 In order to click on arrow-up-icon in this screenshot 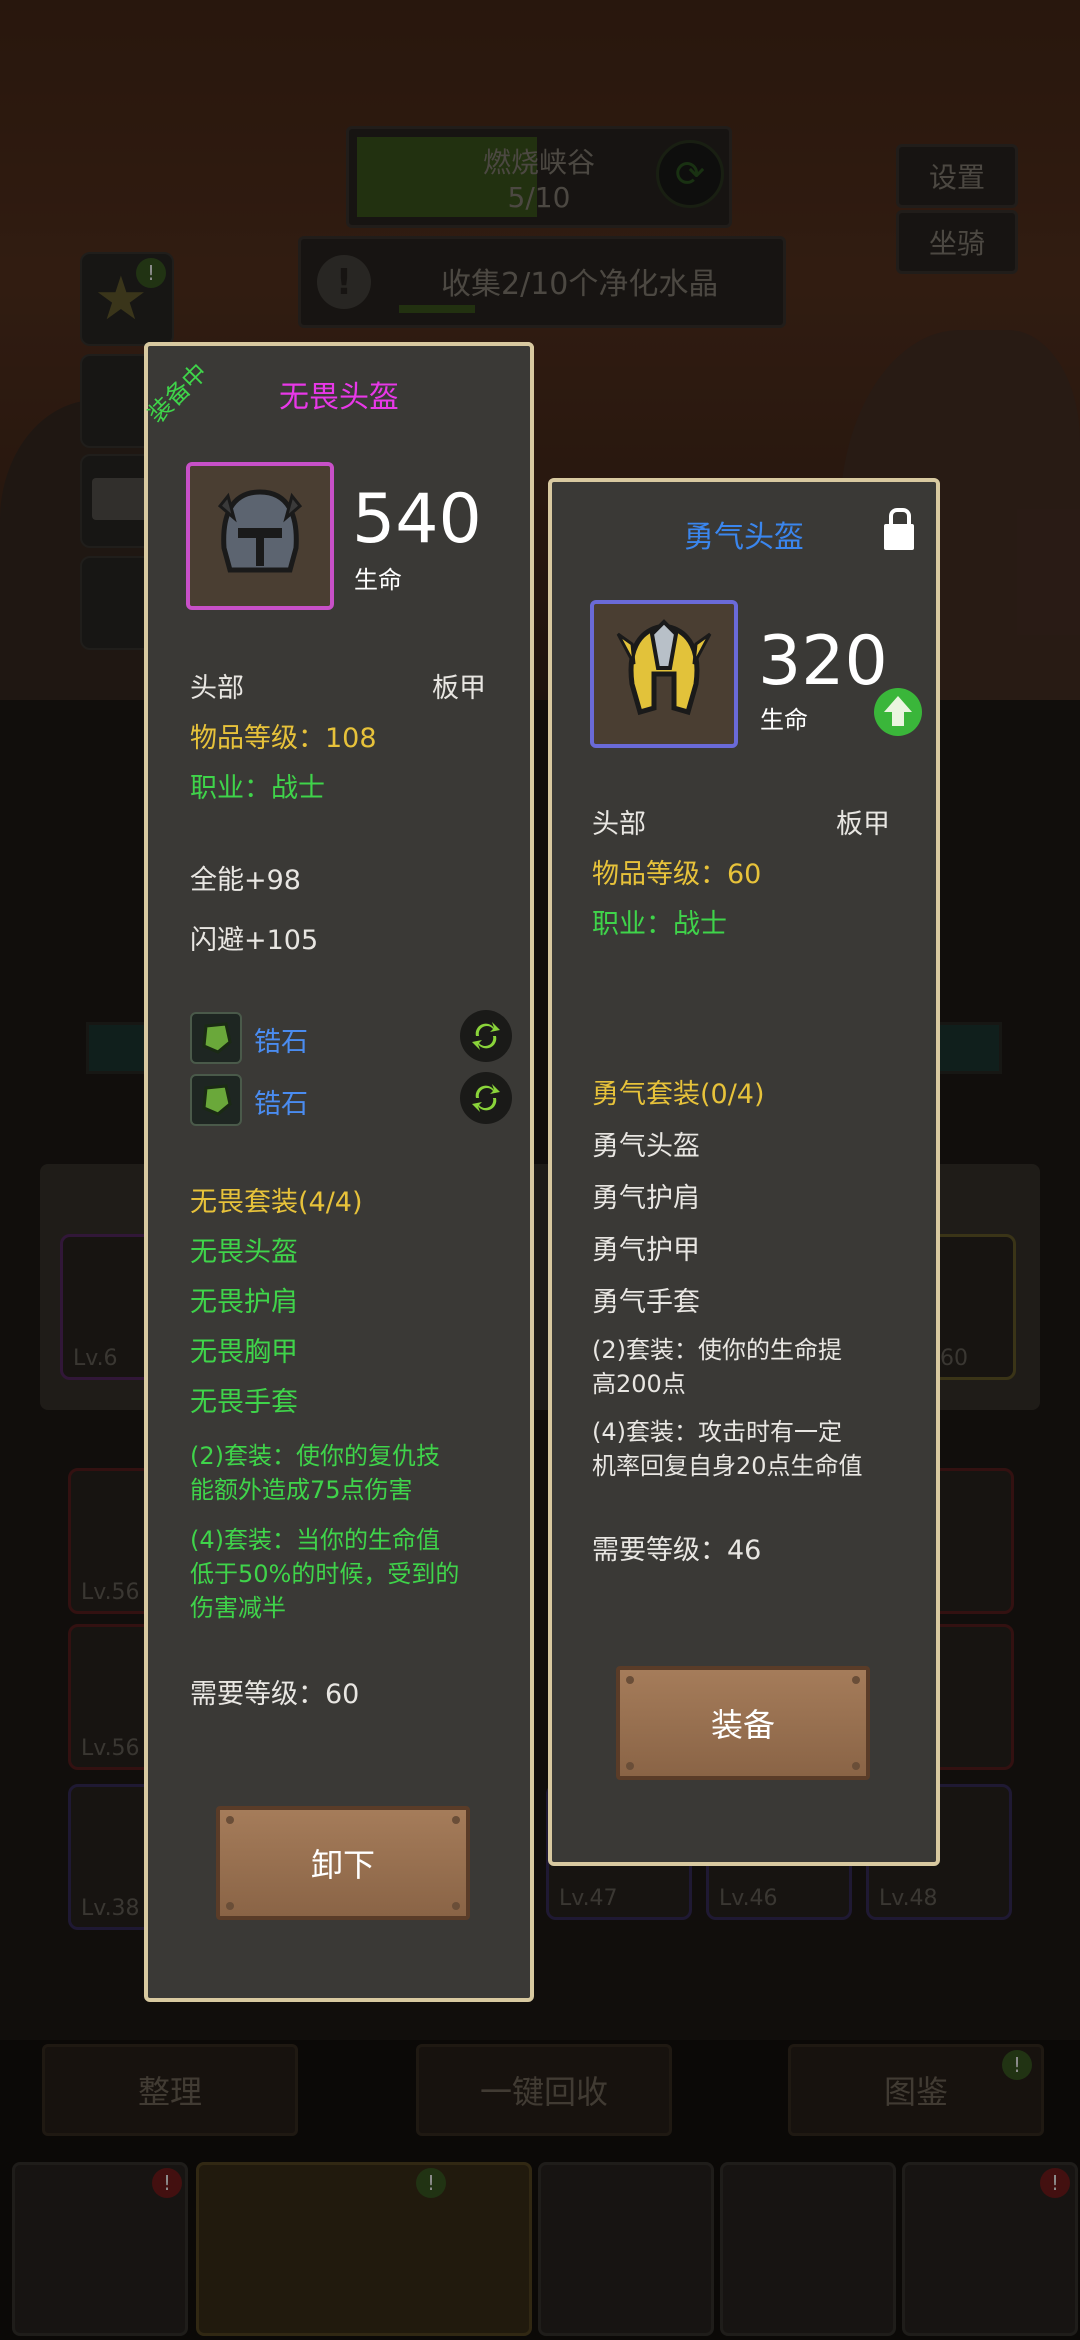, I will do `click(898, 711)`.